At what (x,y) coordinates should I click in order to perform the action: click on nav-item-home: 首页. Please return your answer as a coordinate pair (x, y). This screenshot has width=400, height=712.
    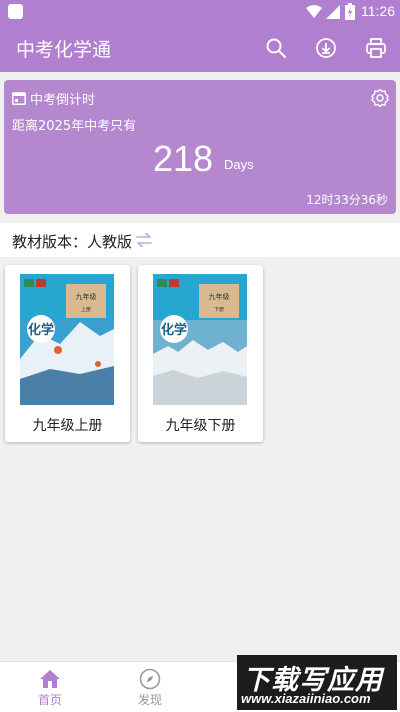
    Looking at the image, I should click on (50, 687).